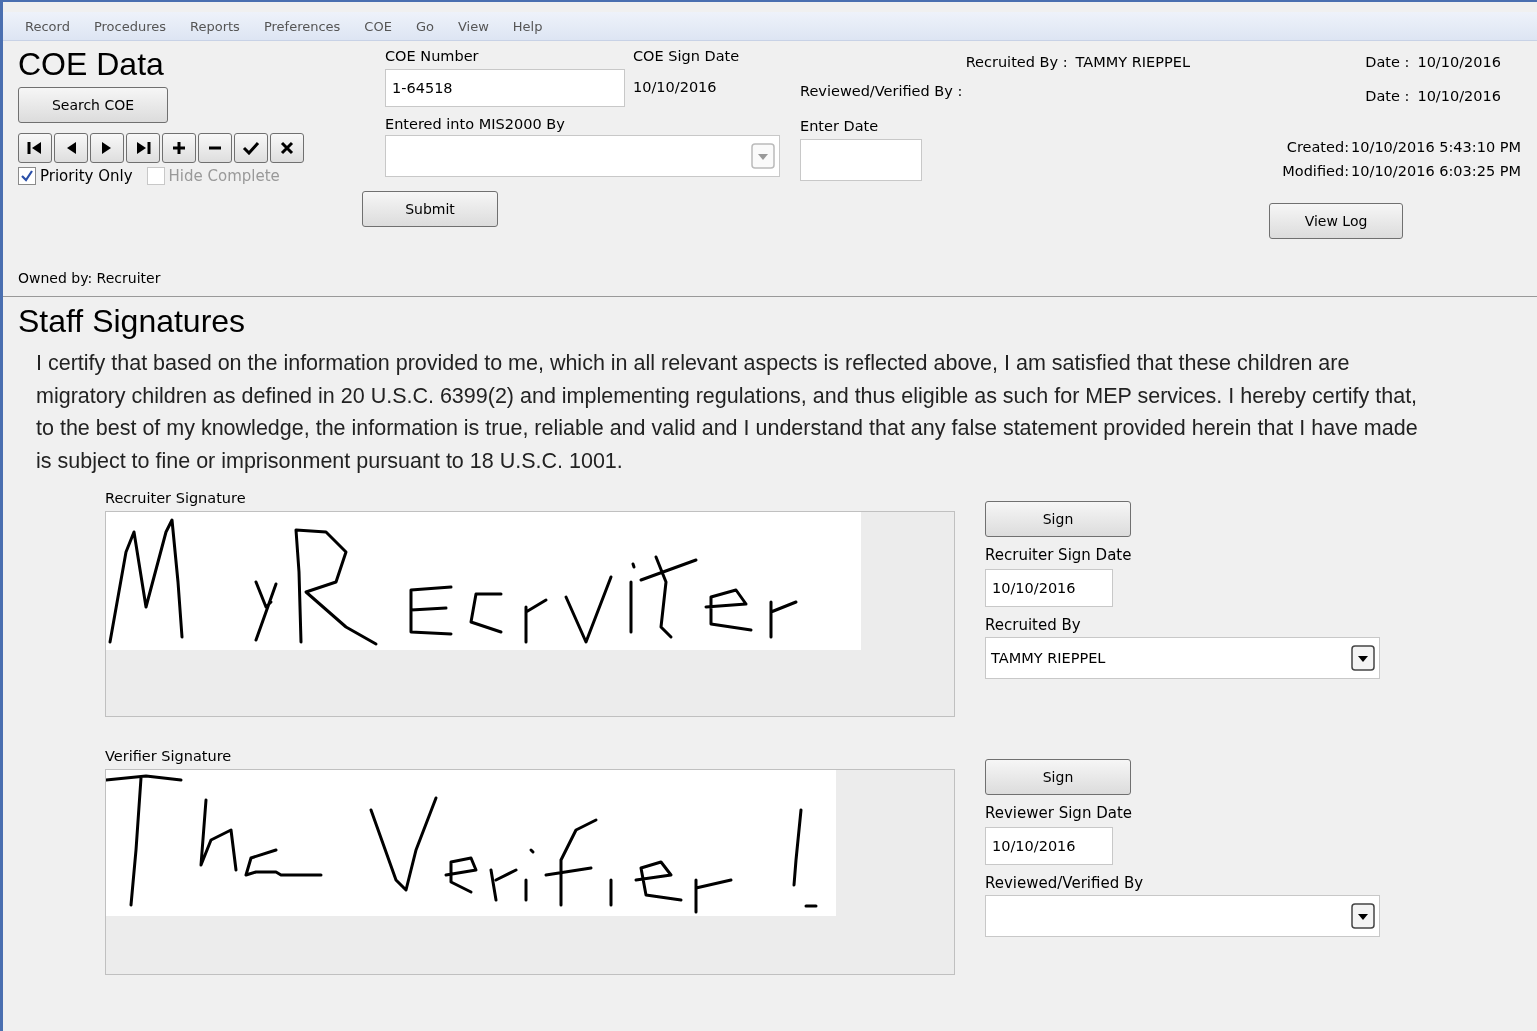 The height and width of the screenshot is (1031, 1537). What do you see at coordinates (129, 26) in the screenshot?
I see `menu-item: Procedures` at bounding box center [129, 26].